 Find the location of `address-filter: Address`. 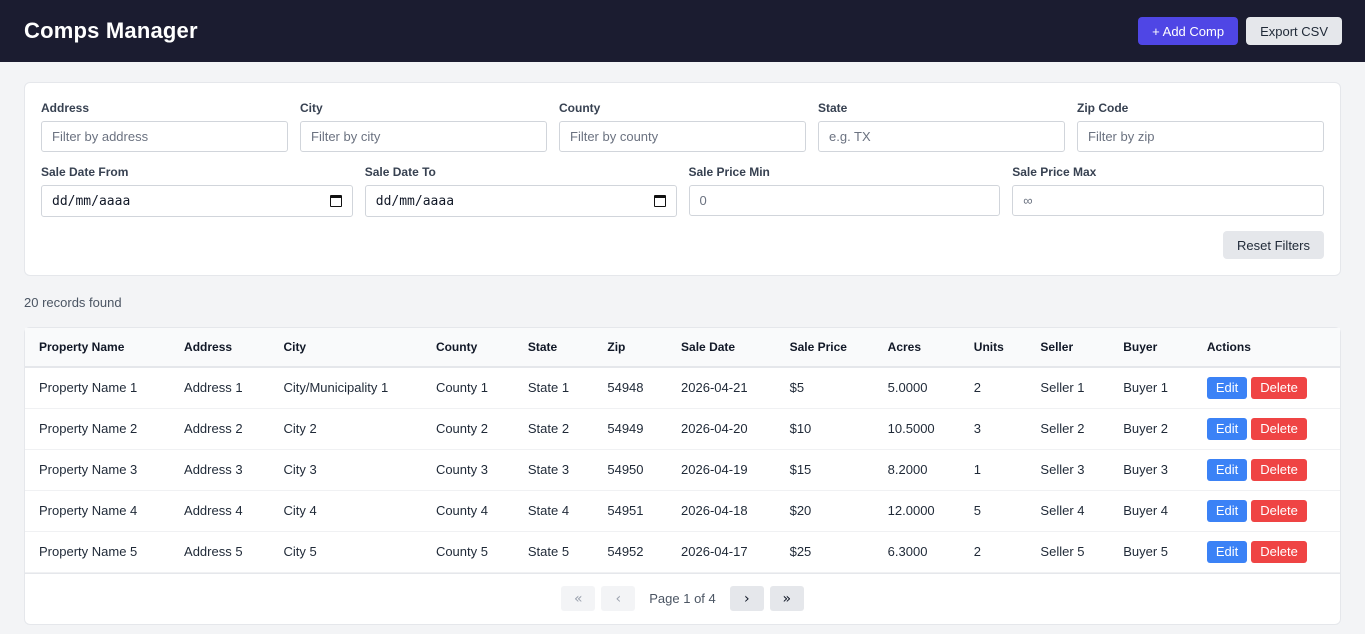

address-filter: Address is located at coordinates (164, 126).